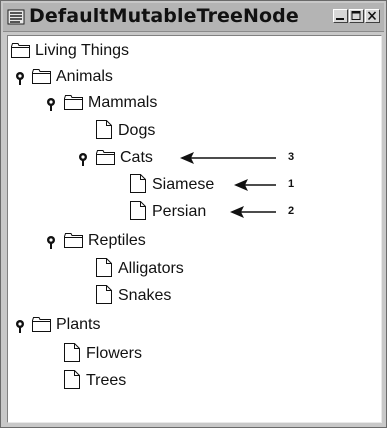 Image resolution: width=389 pixels, height=430 pixels. Describe the element at coordinates (291, 184) in the screenshot. I see `callout-number-siamese: 1` at that location.